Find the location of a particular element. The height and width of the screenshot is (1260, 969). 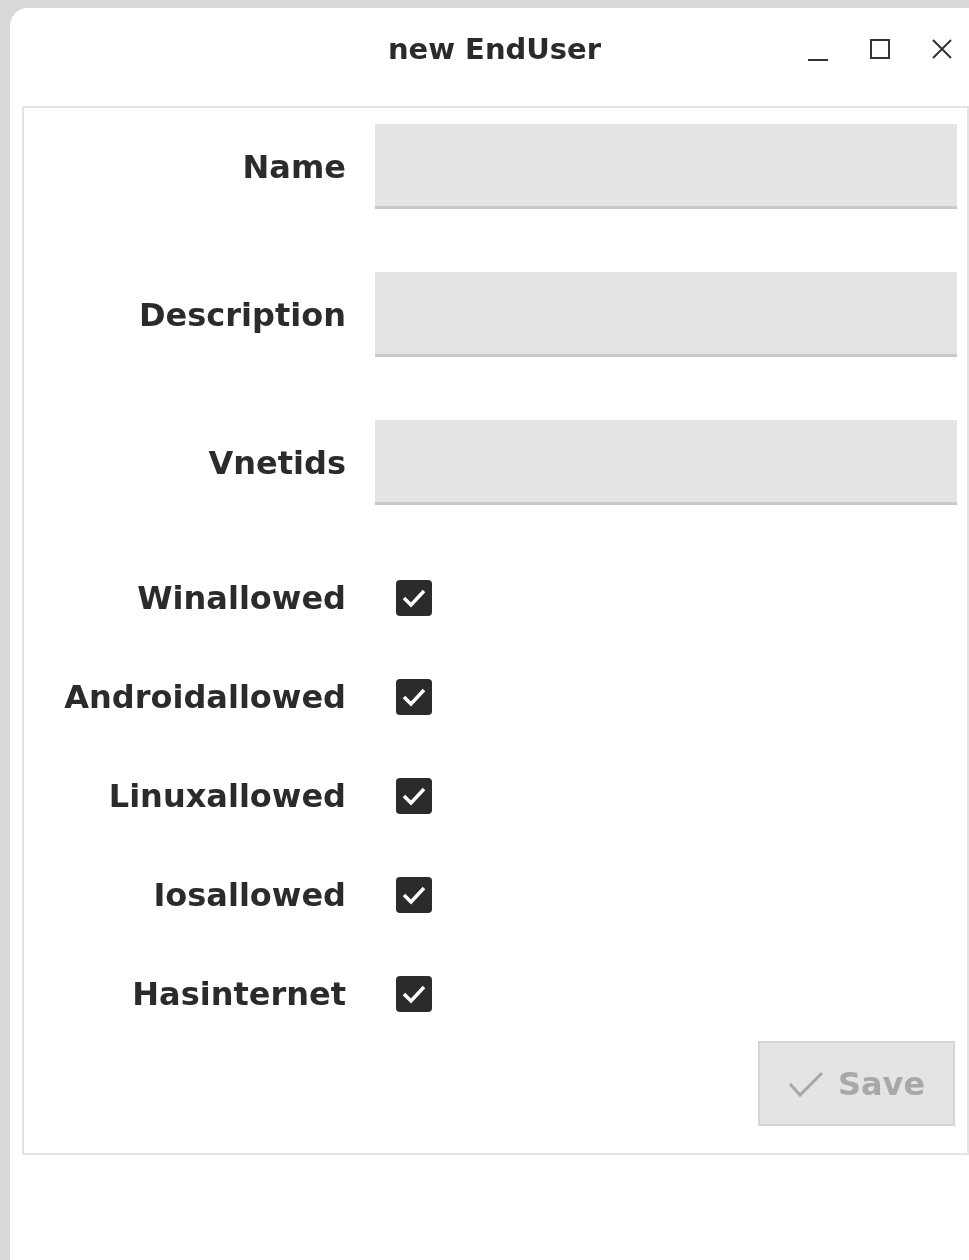

maximize-icon is located at coordinates (880, 49).